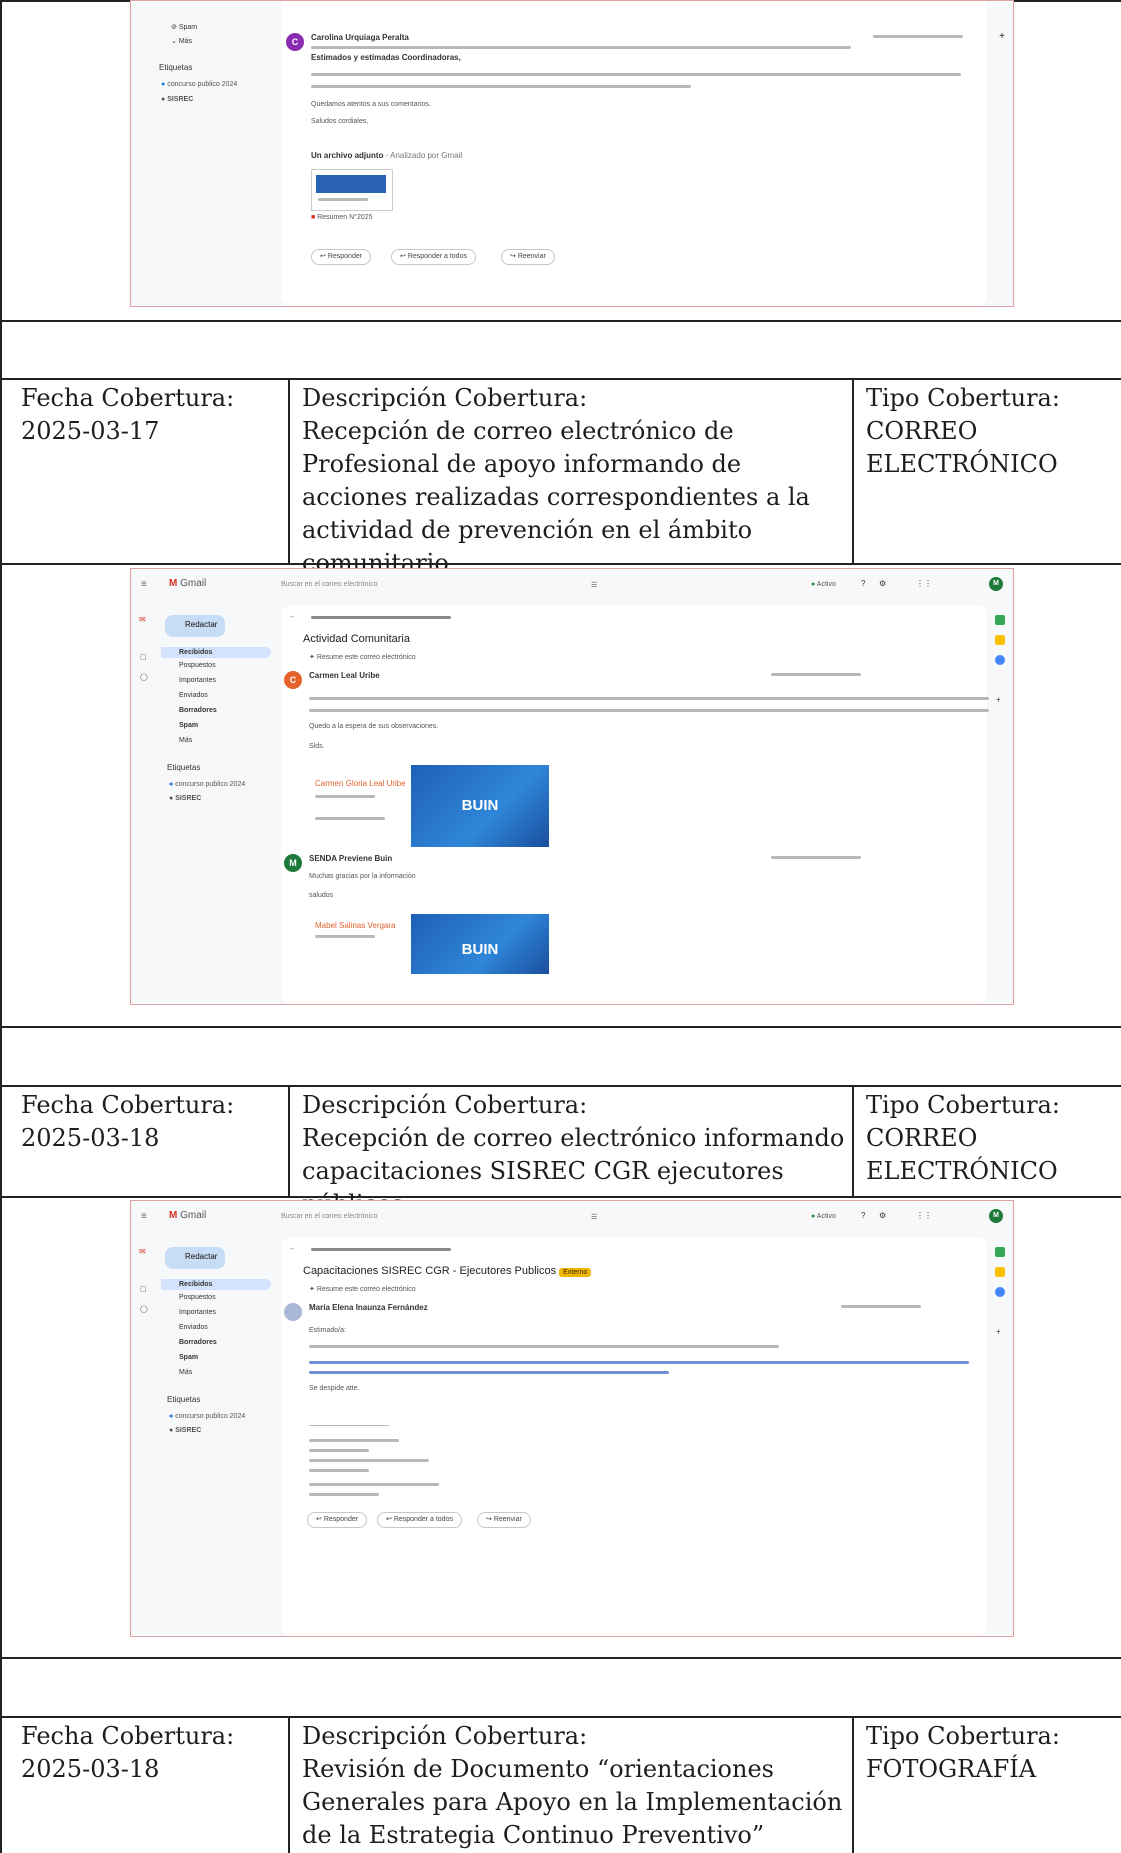 This screenshot has width=1121, height=1853. What do you see at coordinates (317, 746) in the screenshot?
I see `closing-line: Slds.` at bounding box center [317, 746].